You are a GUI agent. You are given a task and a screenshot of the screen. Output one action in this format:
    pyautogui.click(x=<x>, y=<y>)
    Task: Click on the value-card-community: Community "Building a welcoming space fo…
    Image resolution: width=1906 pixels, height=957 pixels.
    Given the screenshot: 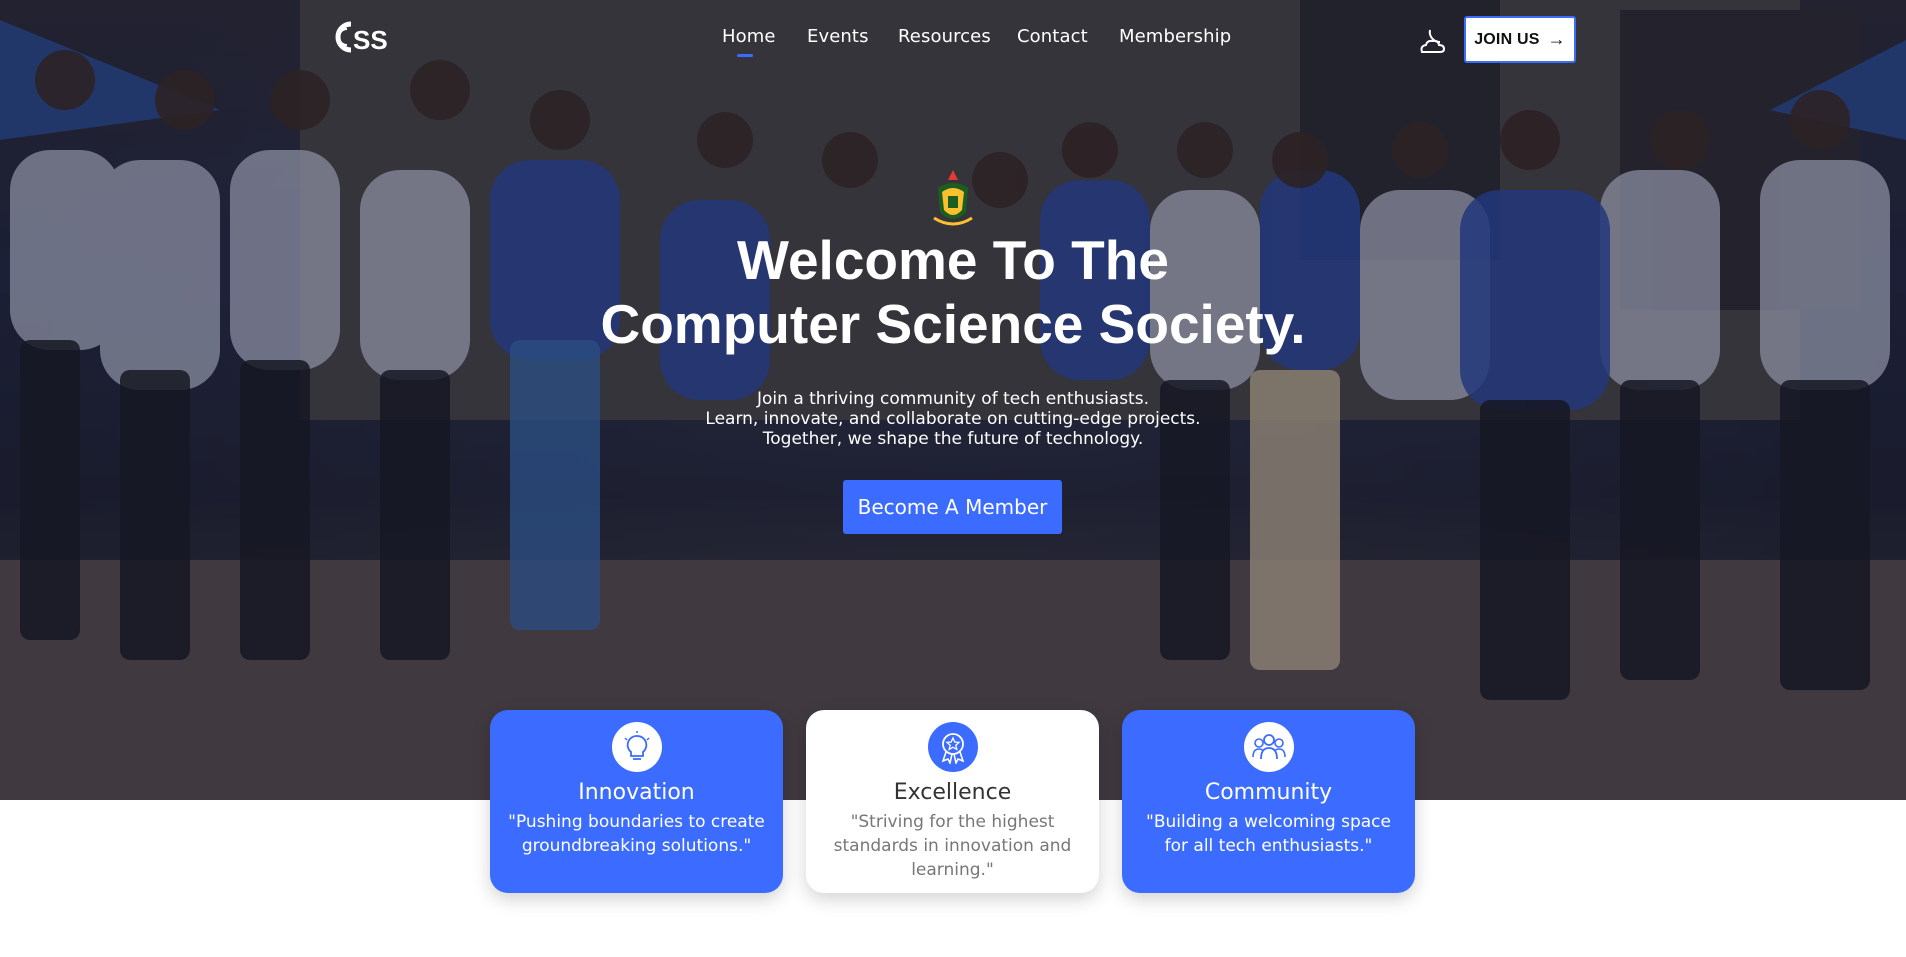 What is the action you would take?
    pyautogui.click(x=1268, y=801)
    